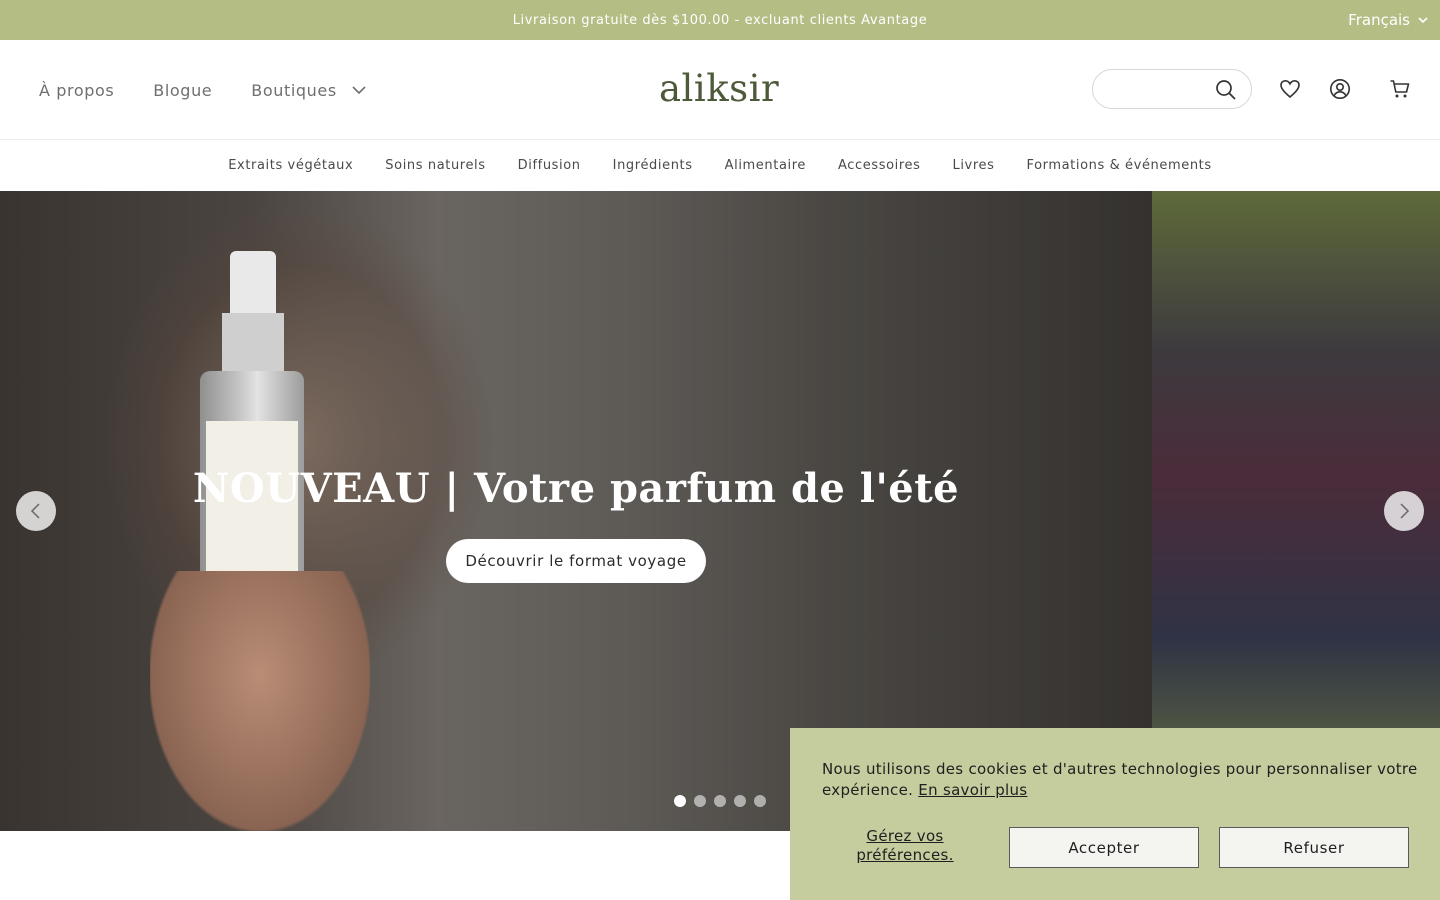 This screenshot has width=1440, height=900. Describe the element at coordinates (765, 165) in the screenshot. I see `category-food: Alimentaire` at that location.